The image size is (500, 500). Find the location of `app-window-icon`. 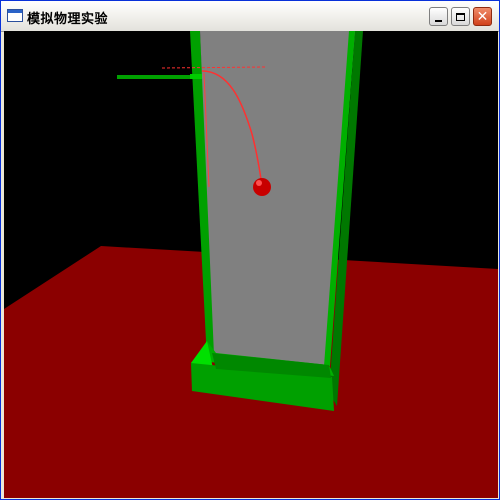

app-window-icon is located at coordinates (15, 15).